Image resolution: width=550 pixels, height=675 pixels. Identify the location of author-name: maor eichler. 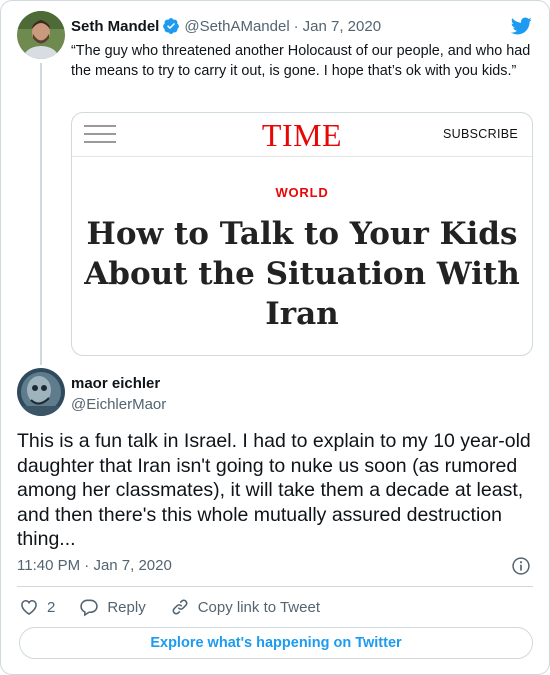
(118, 383).